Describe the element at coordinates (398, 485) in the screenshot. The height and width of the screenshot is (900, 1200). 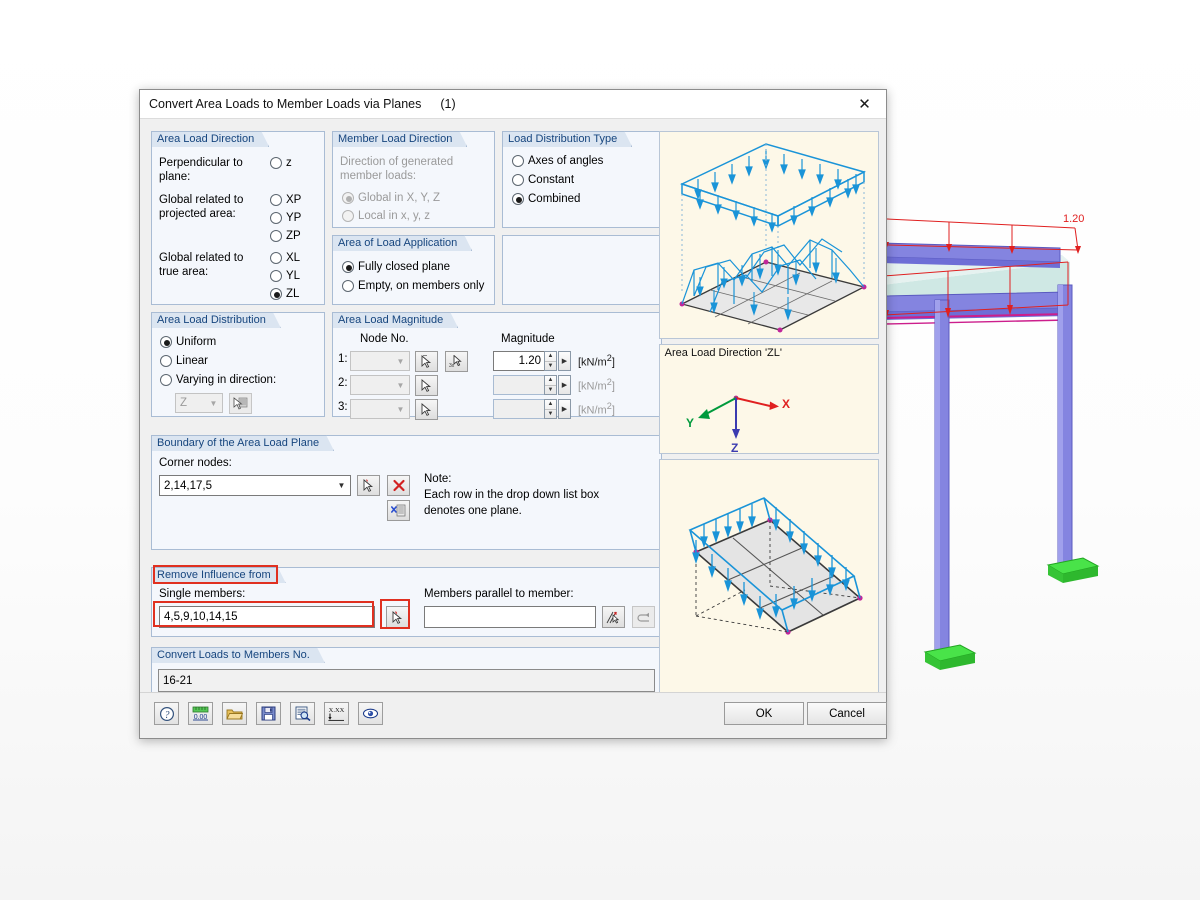
I see `delete-red-x-icon` at that location.